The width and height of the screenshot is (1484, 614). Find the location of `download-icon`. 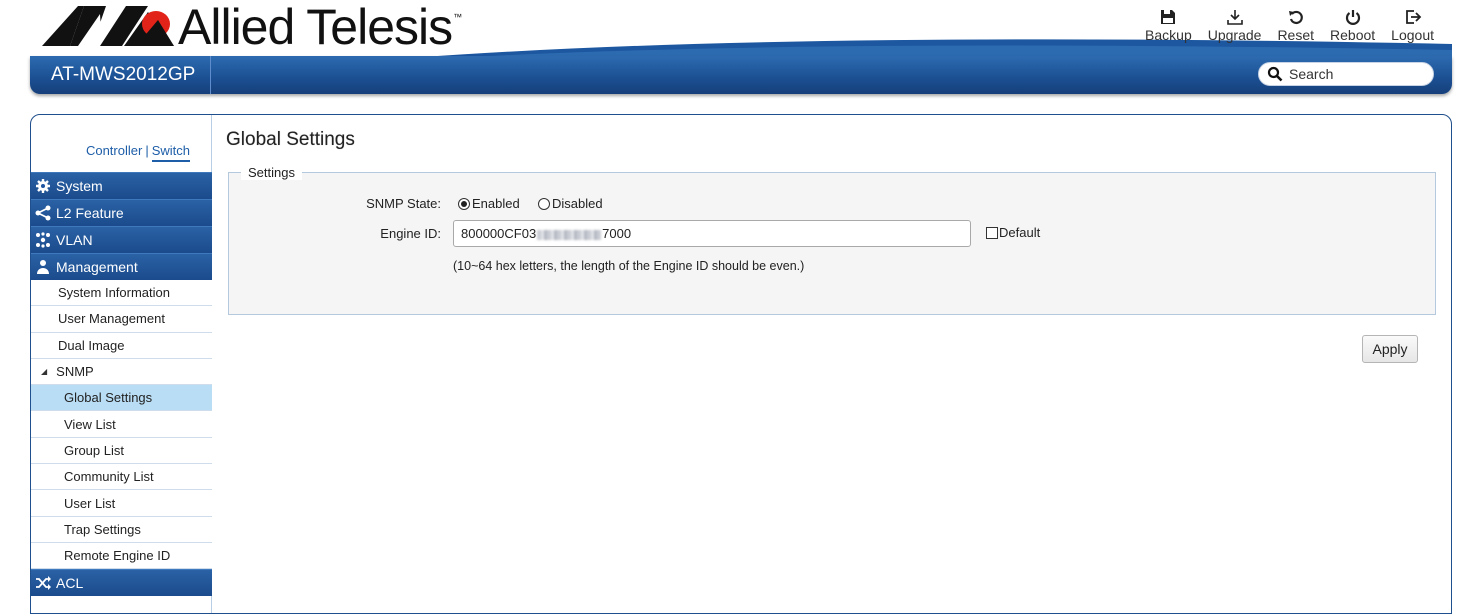

download-icon is located at coordinates (1234, 17).